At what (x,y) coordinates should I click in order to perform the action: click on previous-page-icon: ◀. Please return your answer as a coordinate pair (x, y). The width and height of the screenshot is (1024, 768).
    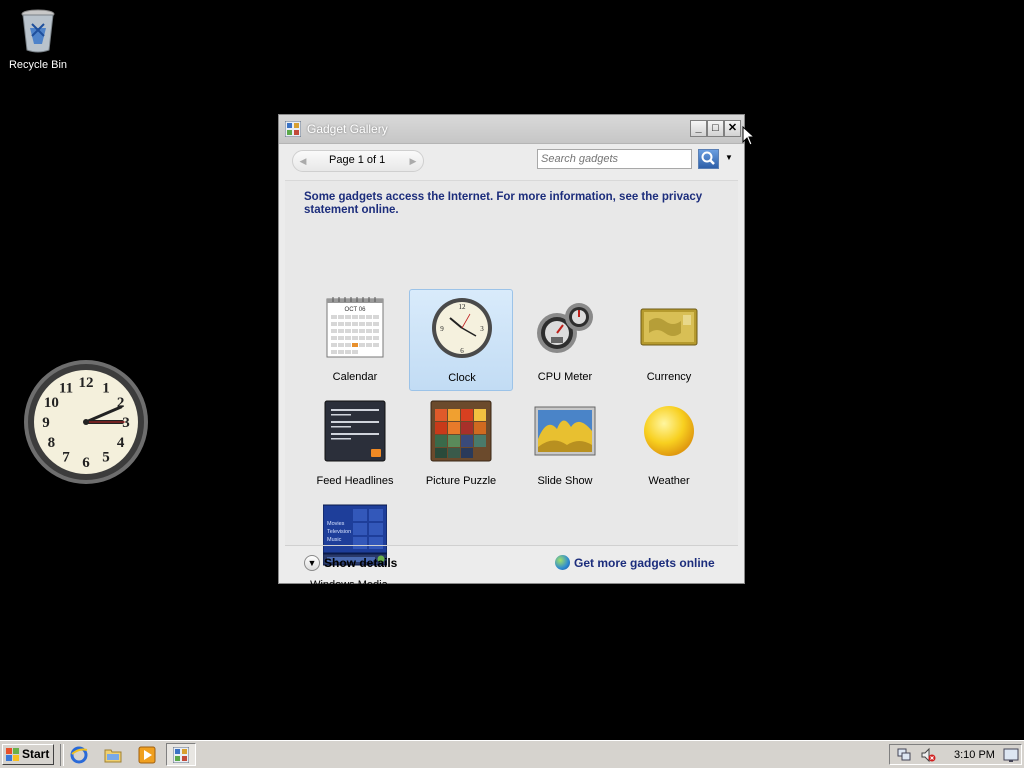
    Looking at the image, I should click on (303, 161).